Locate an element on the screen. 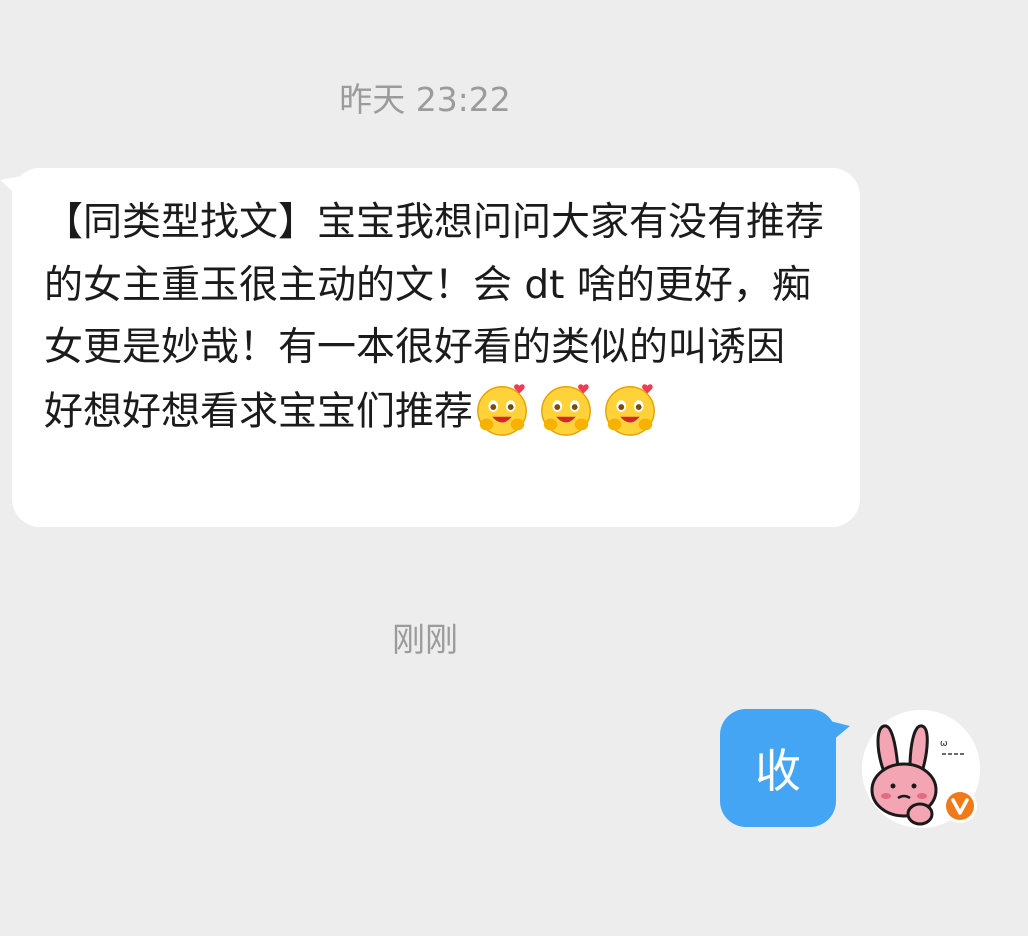 The image size is (1028, 936). svg-text: ω is located at coordinates (944, 744).